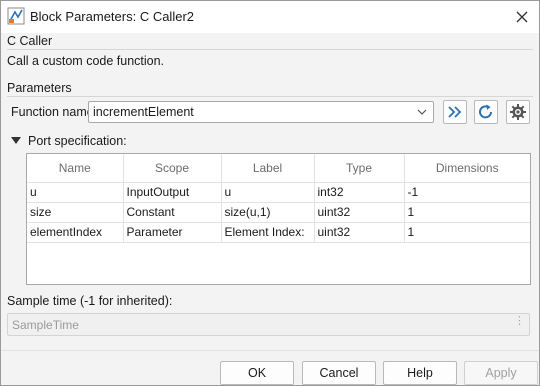 The height and width of the screenshot is (386, 540). I want to click on table-cell-type: int32, so click(359, 192).